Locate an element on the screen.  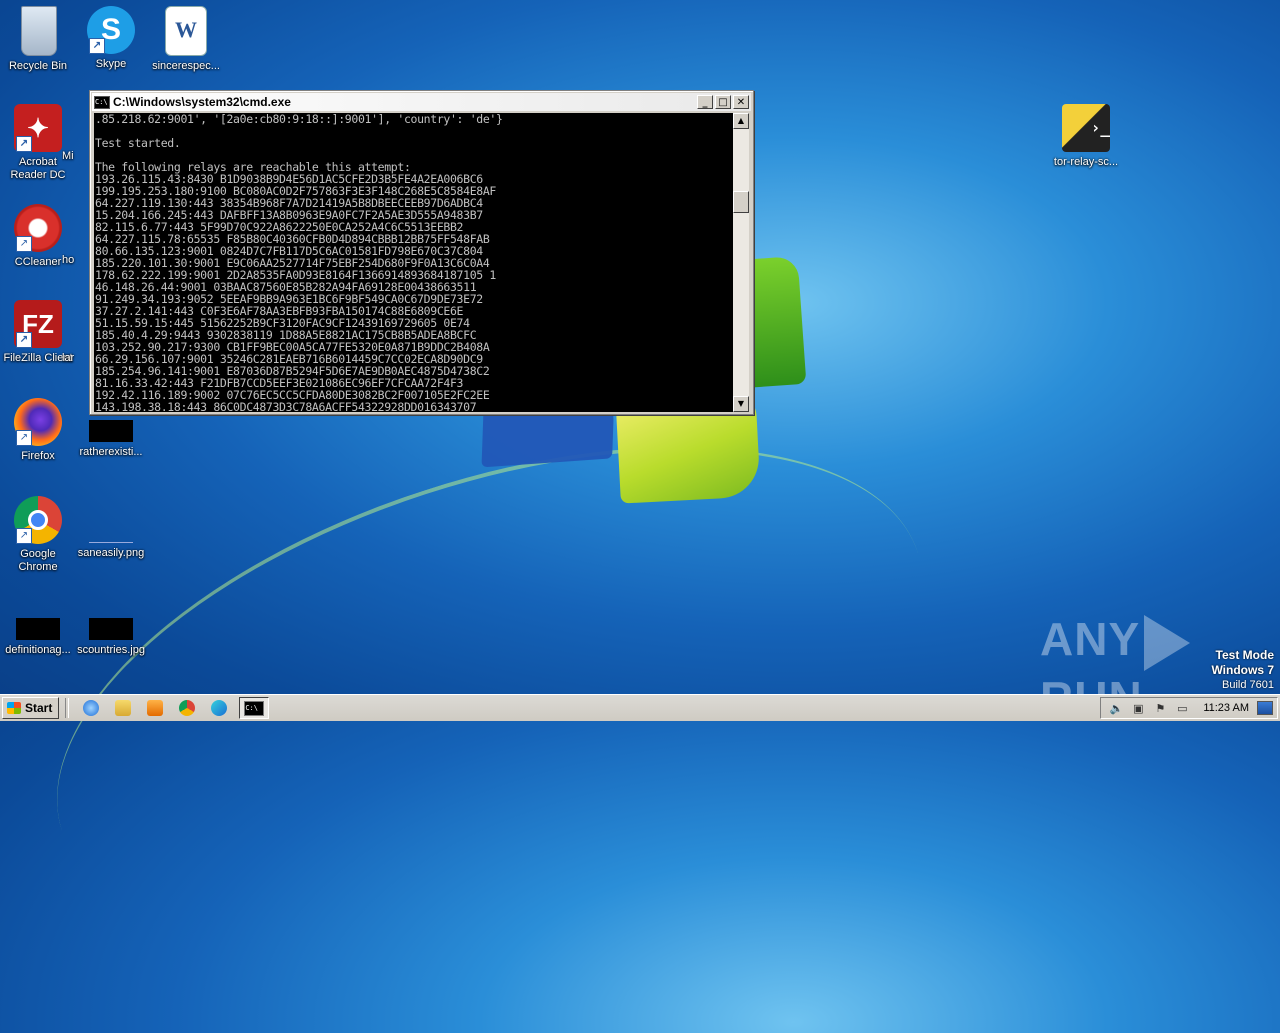
network-icon: ▣ is located at coordinates (1138, 708).